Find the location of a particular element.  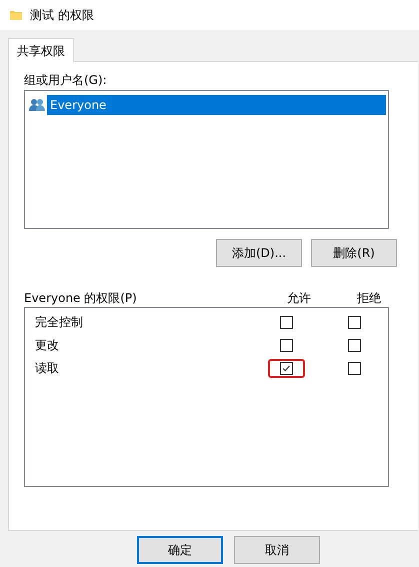

permission-name: 更改 is located at coordinates (47, 345).